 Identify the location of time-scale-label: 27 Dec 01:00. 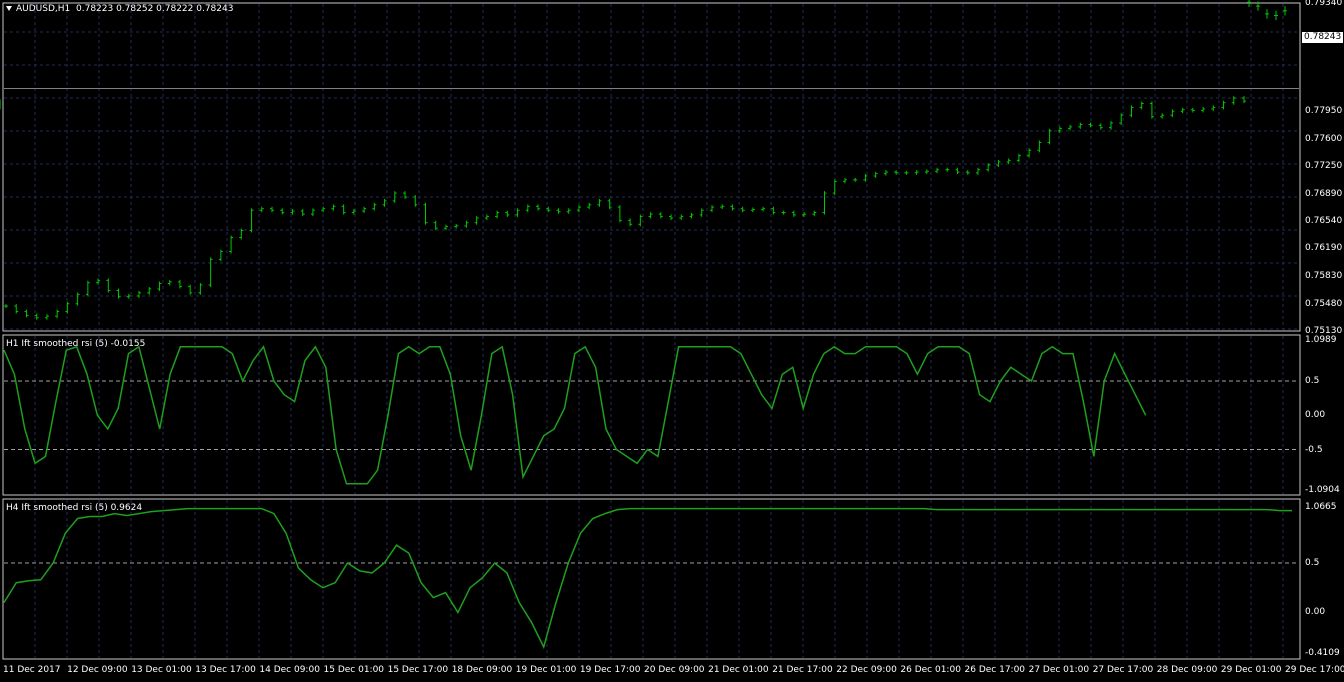
(1059, 670).